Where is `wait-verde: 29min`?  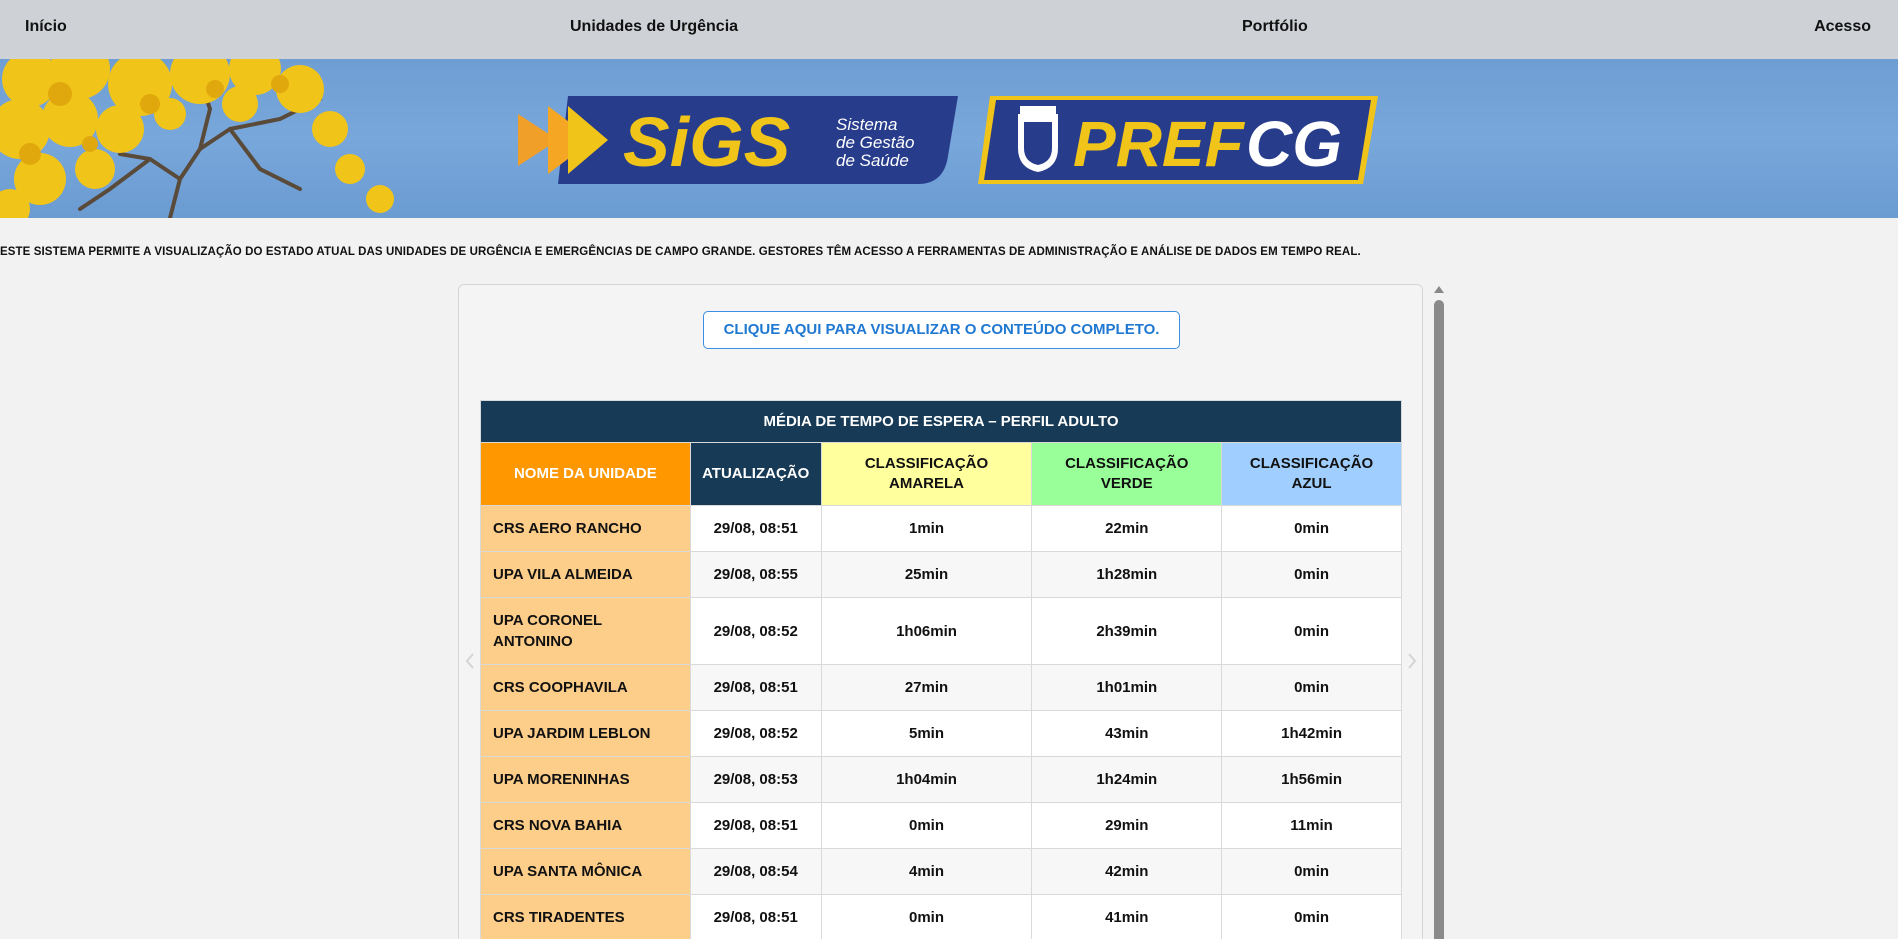 wait-verde: 29min is located at coordinates (1127, 825).